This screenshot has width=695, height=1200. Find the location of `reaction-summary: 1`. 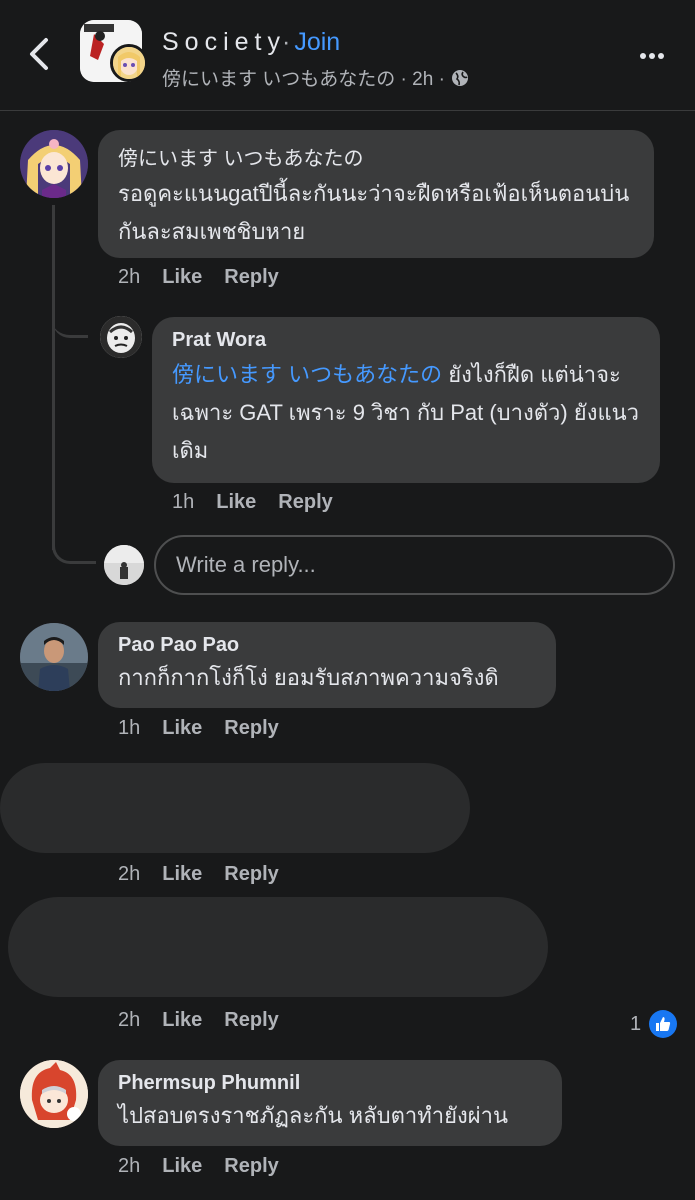

reaction-summary: 1 is located at coordinates (654, 1024).